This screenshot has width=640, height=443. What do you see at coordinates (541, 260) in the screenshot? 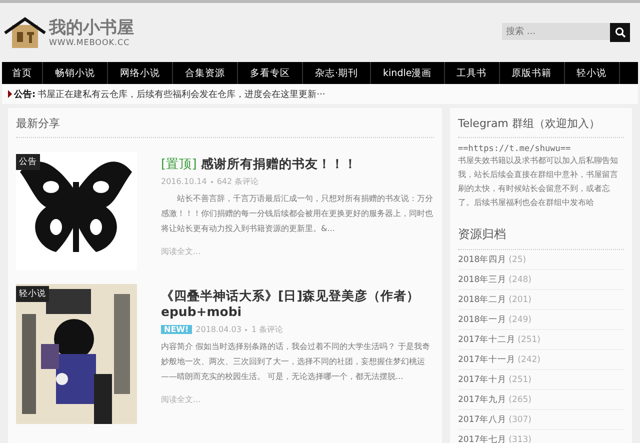
I see `archive-item: 2018年四月 (25)` at bounding box center [541, 260].